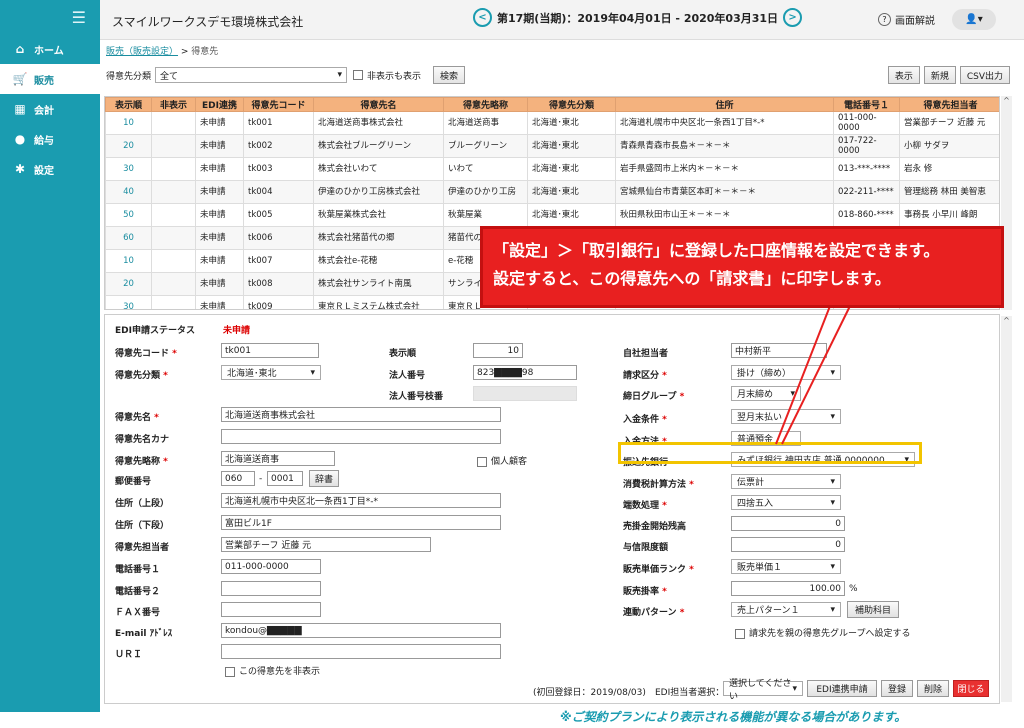  I want to click on show-hidden-checkbox, so click(358, 75).